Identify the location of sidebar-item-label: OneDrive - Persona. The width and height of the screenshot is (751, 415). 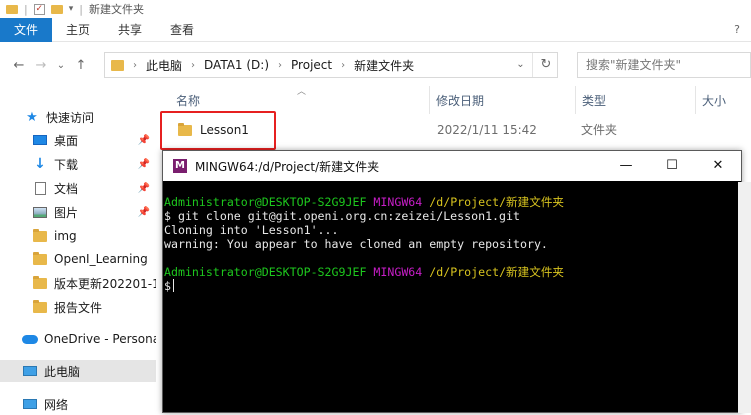
(100, 339).